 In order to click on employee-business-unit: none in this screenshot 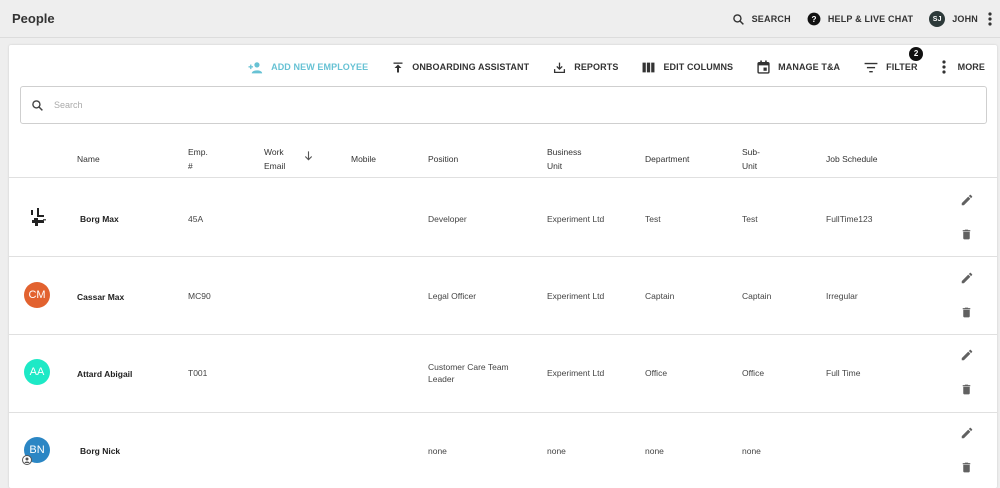, I will do `click(556, 451)`.